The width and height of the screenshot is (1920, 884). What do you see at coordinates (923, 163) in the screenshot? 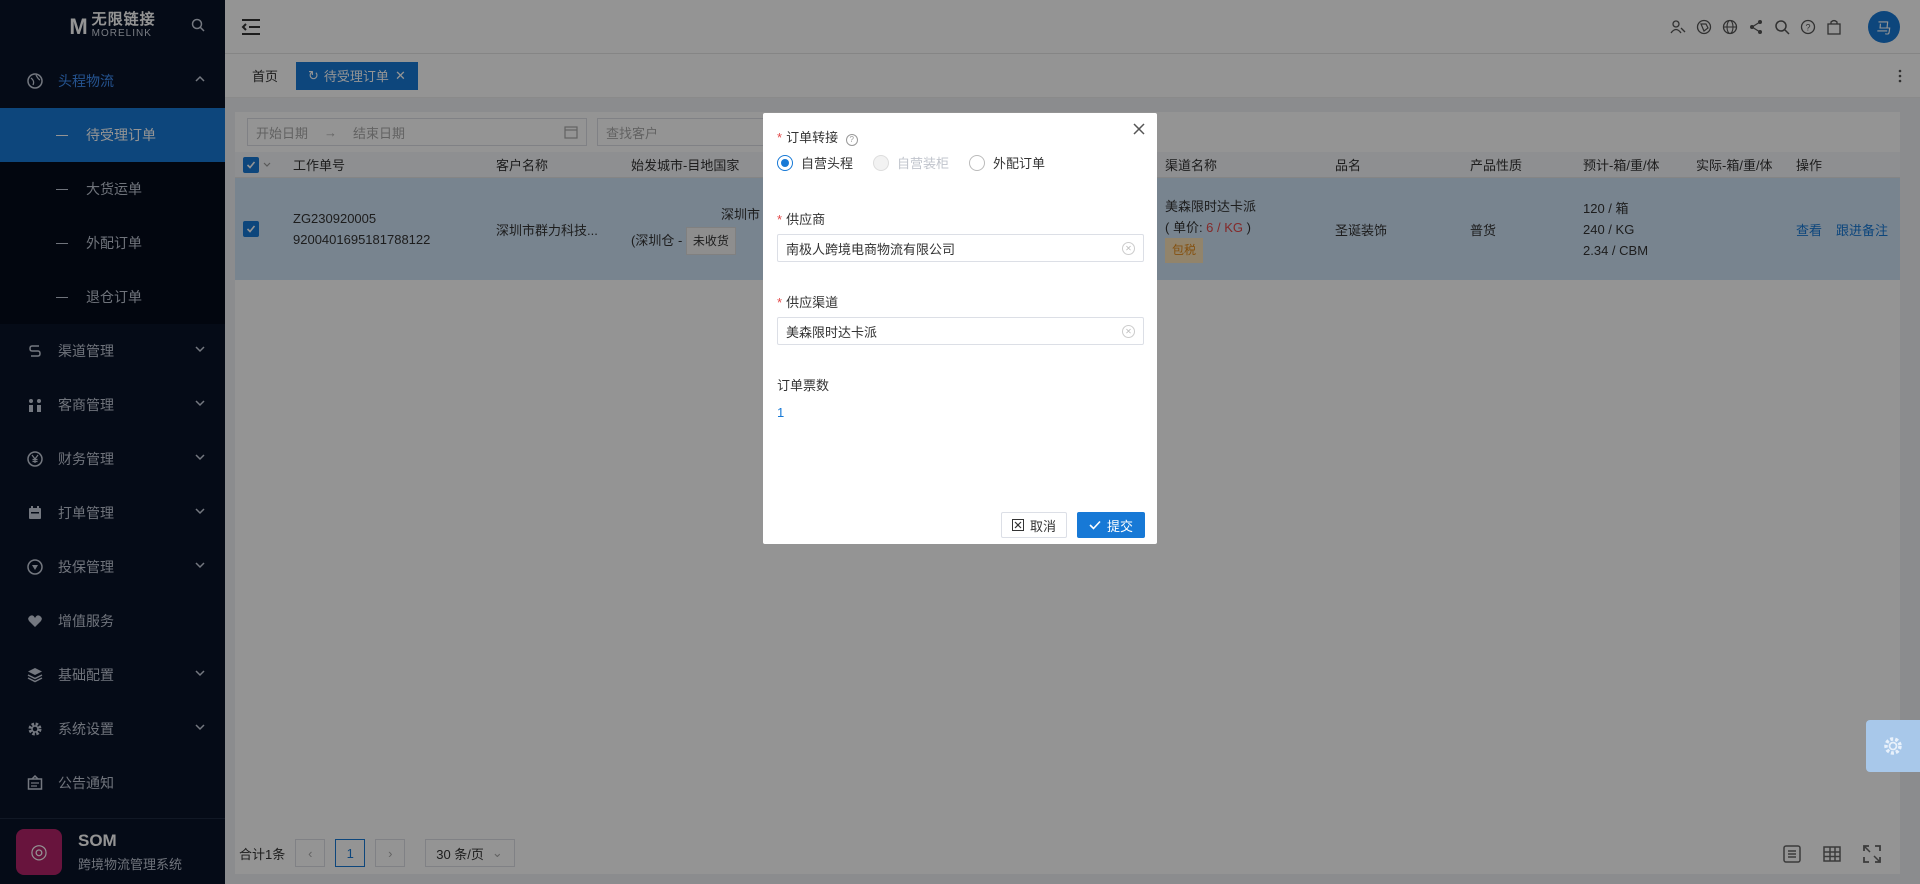
I see `radio-label: 自营装柜` at bounding box center [923, 163].